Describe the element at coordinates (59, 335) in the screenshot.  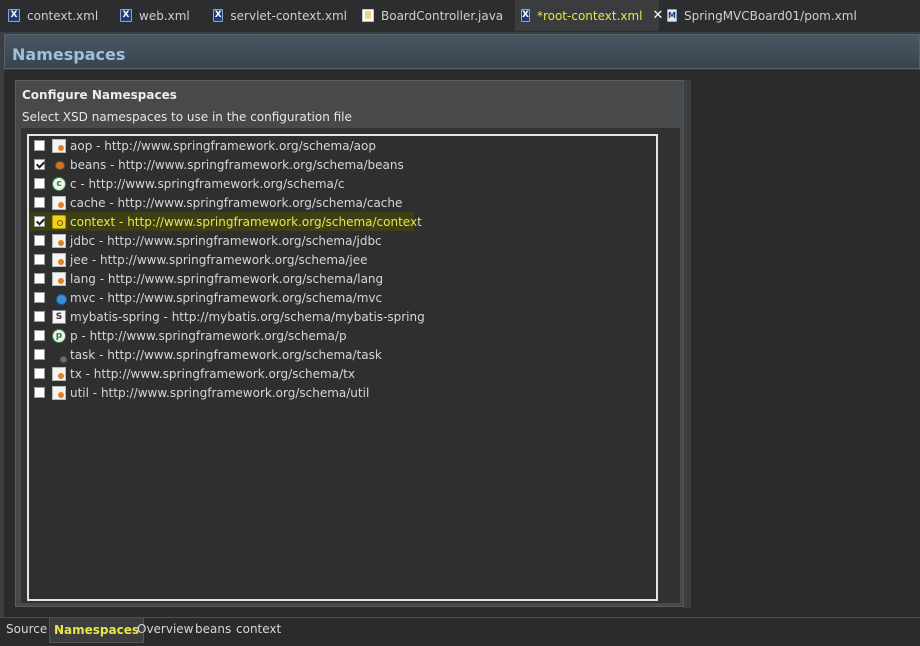
I see `p-namespace-icon: p` at that location.